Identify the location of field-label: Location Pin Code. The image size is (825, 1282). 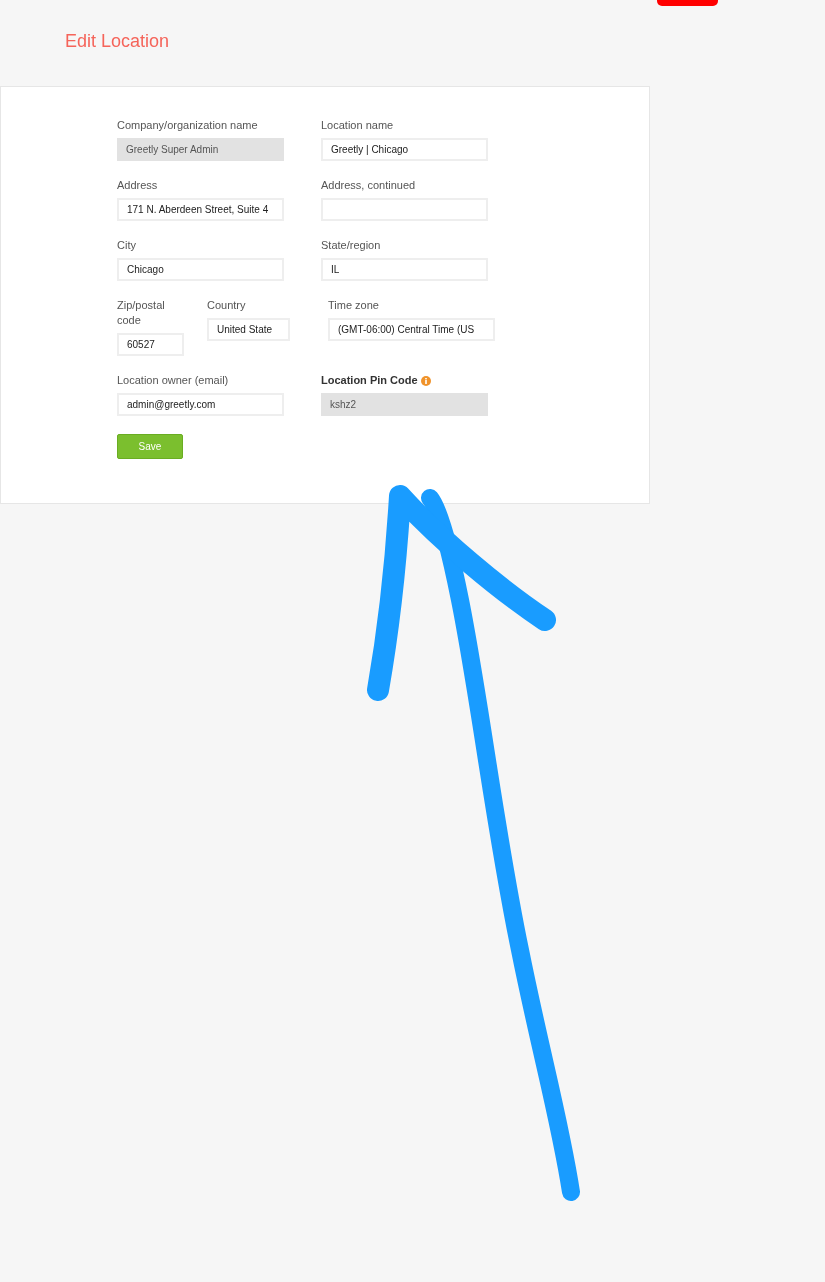
(369, 380).